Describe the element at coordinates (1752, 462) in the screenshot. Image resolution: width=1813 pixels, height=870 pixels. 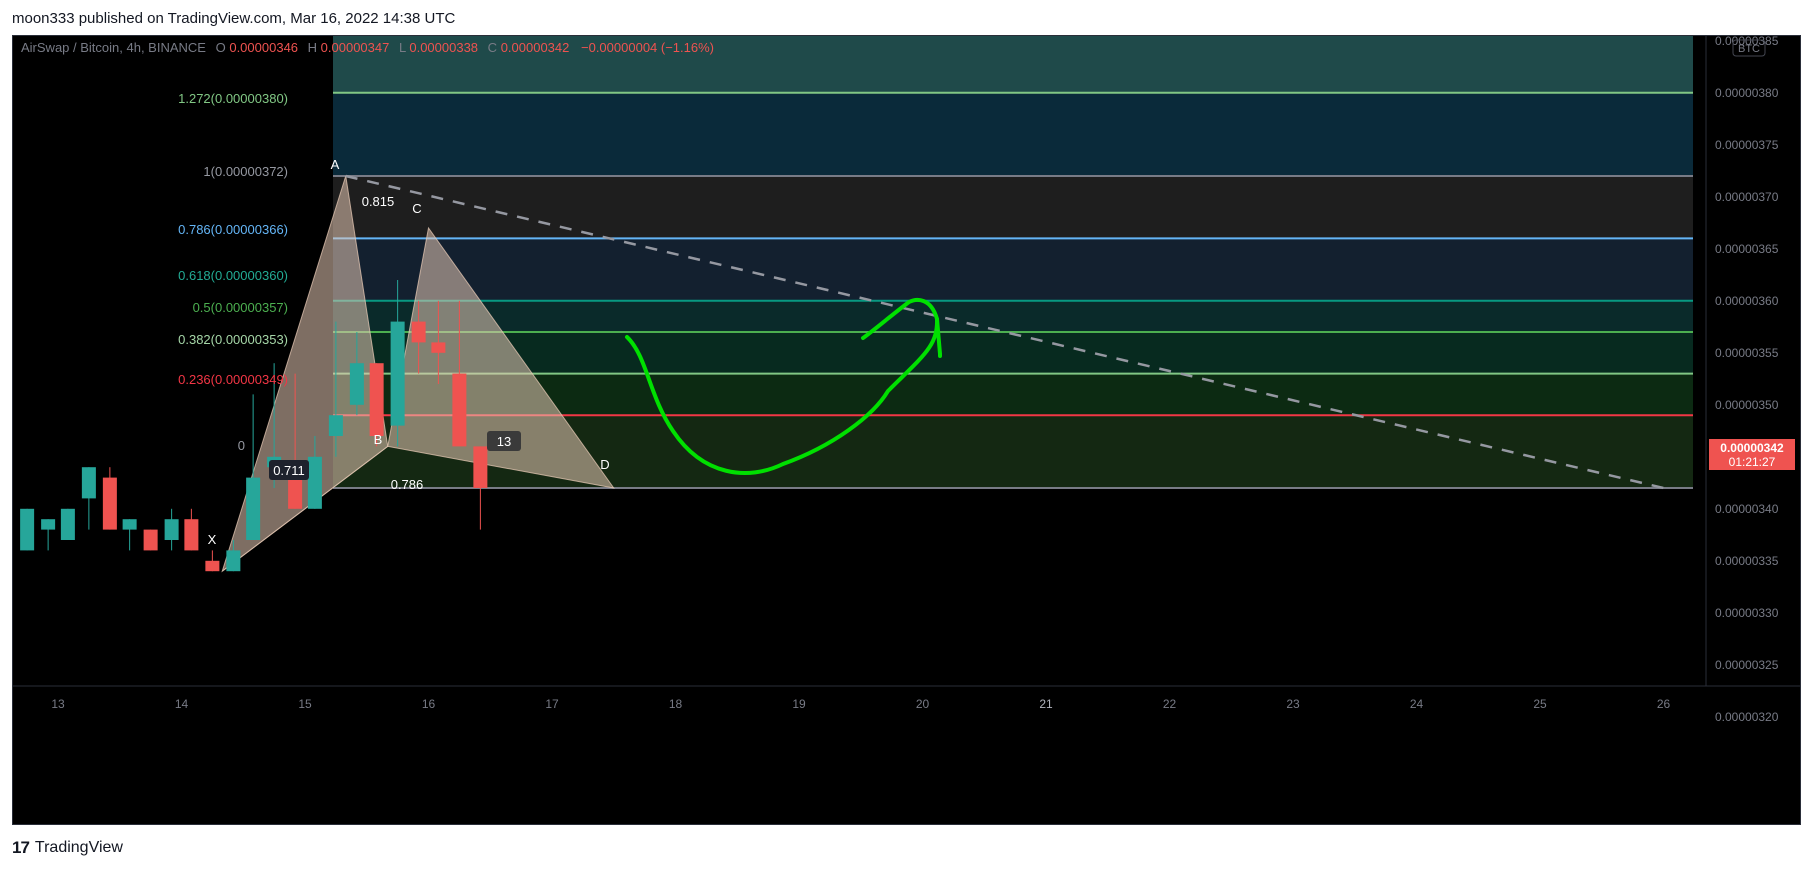
I see `countdown-timer: 01:21:27` at that location.